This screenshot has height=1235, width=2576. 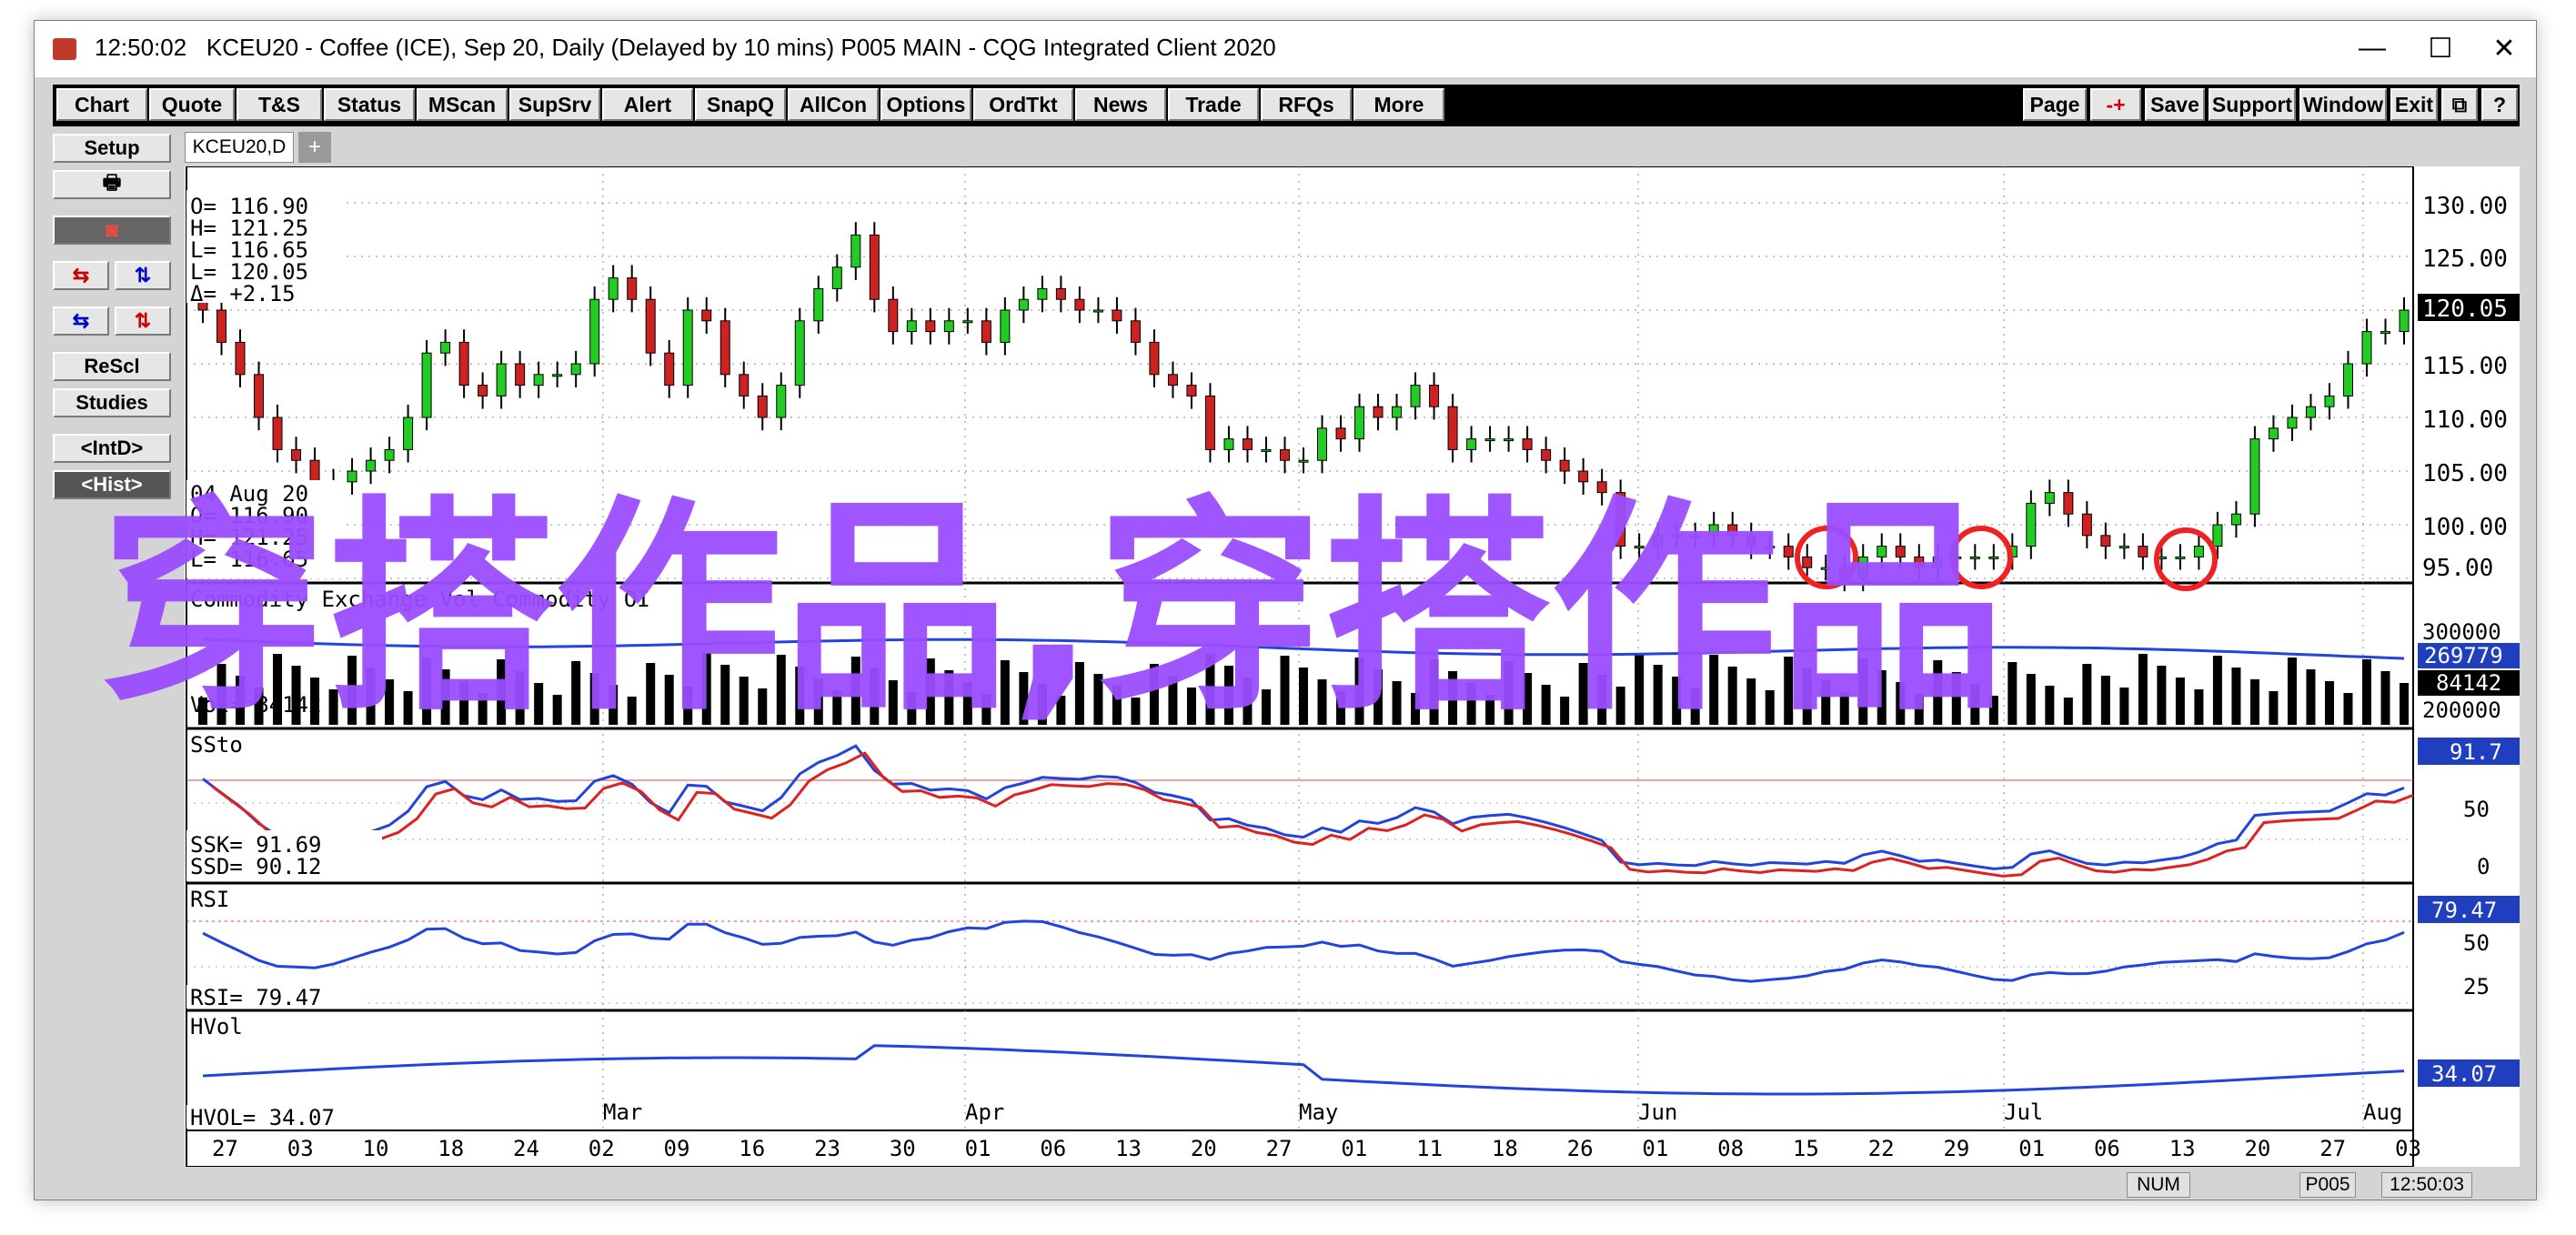 What do you see at coordinates (2499, 104) in the screenshot?
I see `help-icon: ?` at bounding box center [2499, 104].